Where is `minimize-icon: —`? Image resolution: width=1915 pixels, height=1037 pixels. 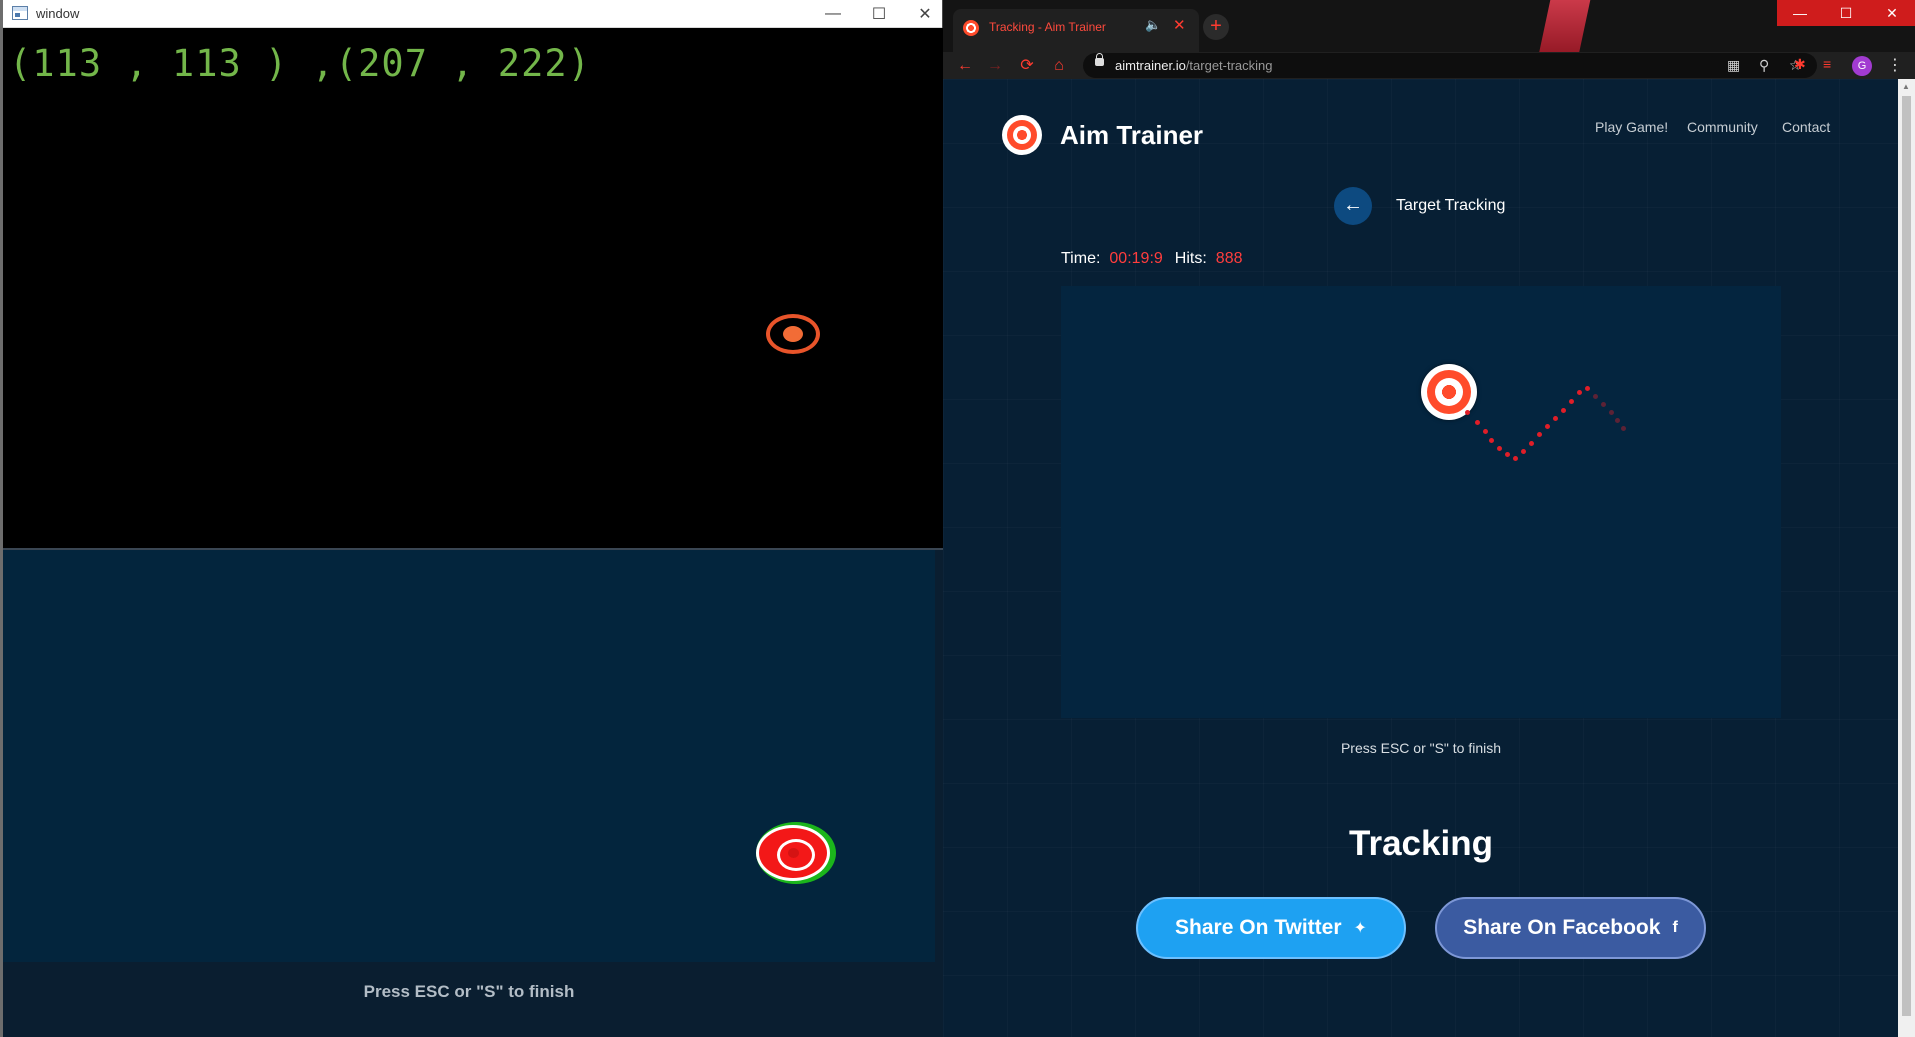 minimize-icon: — is located at coordinates (833, 14).